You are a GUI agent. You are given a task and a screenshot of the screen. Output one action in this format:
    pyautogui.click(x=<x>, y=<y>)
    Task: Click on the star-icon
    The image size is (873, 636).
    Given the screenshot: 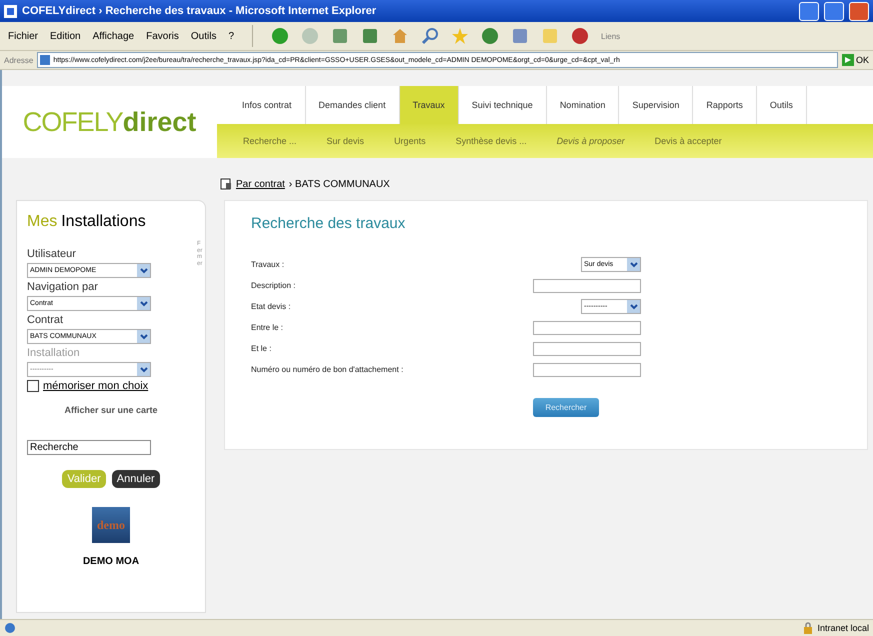 What is the action you would take?
    pyautogui.click(x=460, y=36)
    